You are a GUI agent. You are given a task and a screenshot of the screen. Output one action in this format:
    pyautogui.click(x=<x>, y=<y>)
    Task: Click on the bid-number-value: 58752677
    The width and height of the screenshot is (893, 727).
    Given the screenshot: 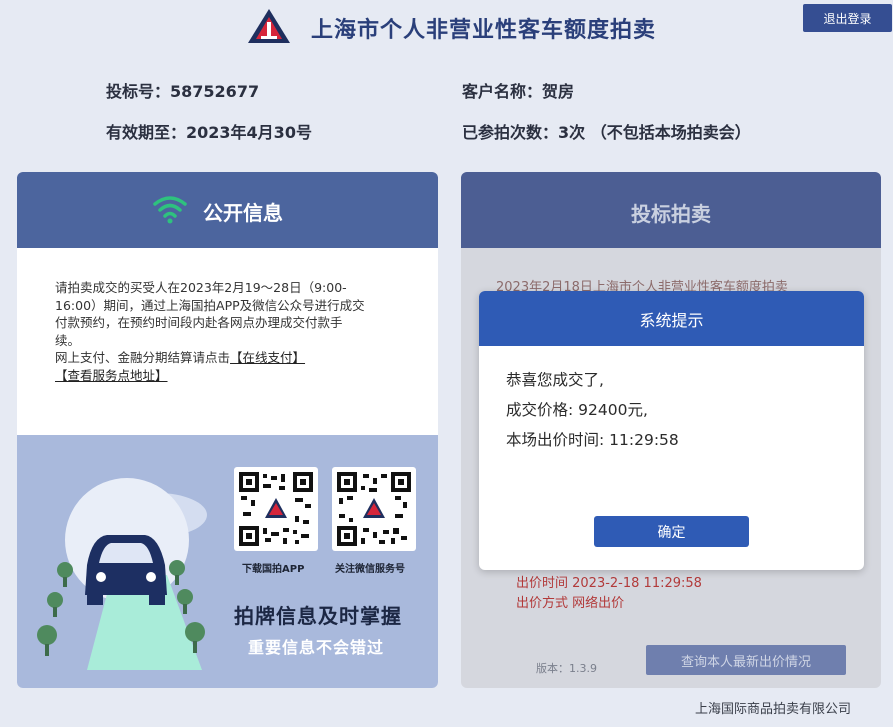 What is the action you would take?
    pyautogui.click(x=215, y=91)
    